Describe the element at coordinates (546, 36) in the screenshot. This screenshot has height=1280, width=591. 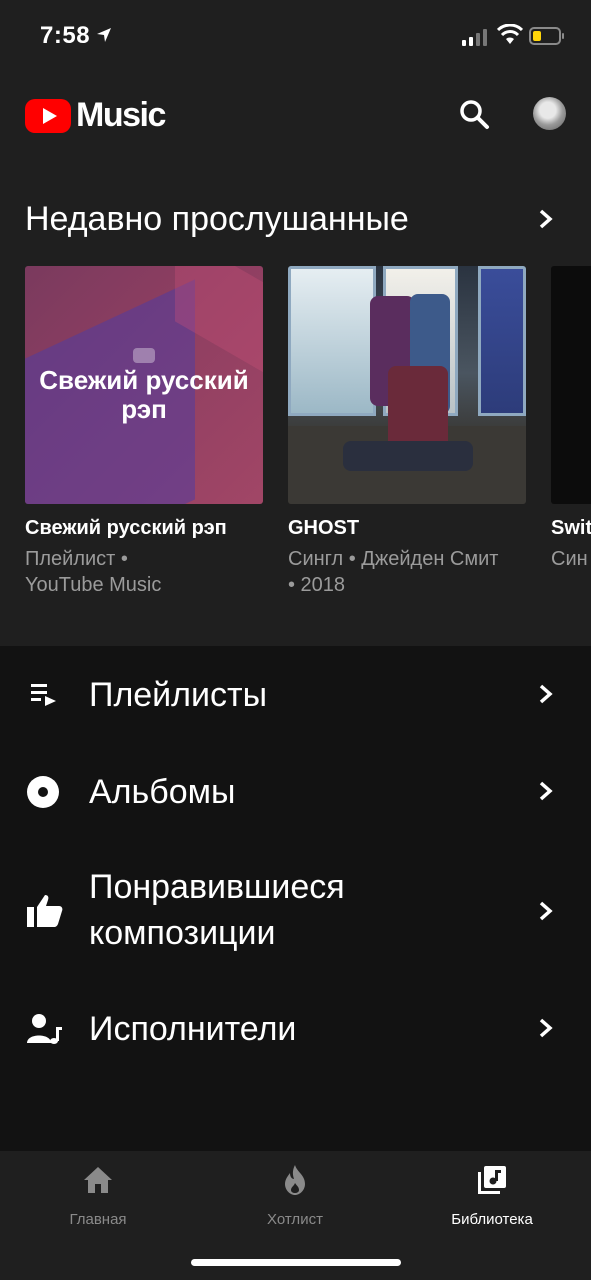
I see `battery-icon` at that location.